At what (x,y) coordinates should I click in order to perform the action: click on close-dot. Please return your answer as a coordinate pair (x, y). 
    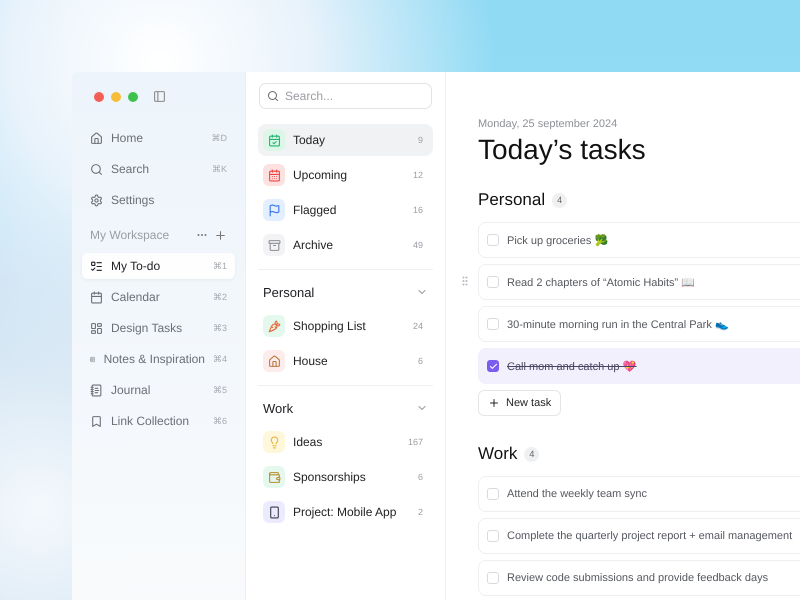
    Looking at the image, I should click on (99, 97).